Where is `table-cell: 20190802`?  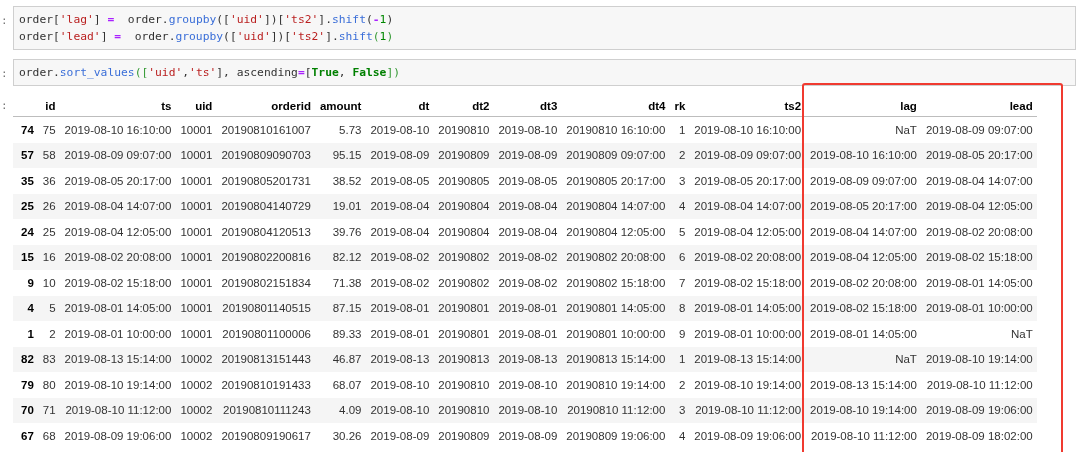 table-cell: 20190802 is located at coordinates (463, 257).